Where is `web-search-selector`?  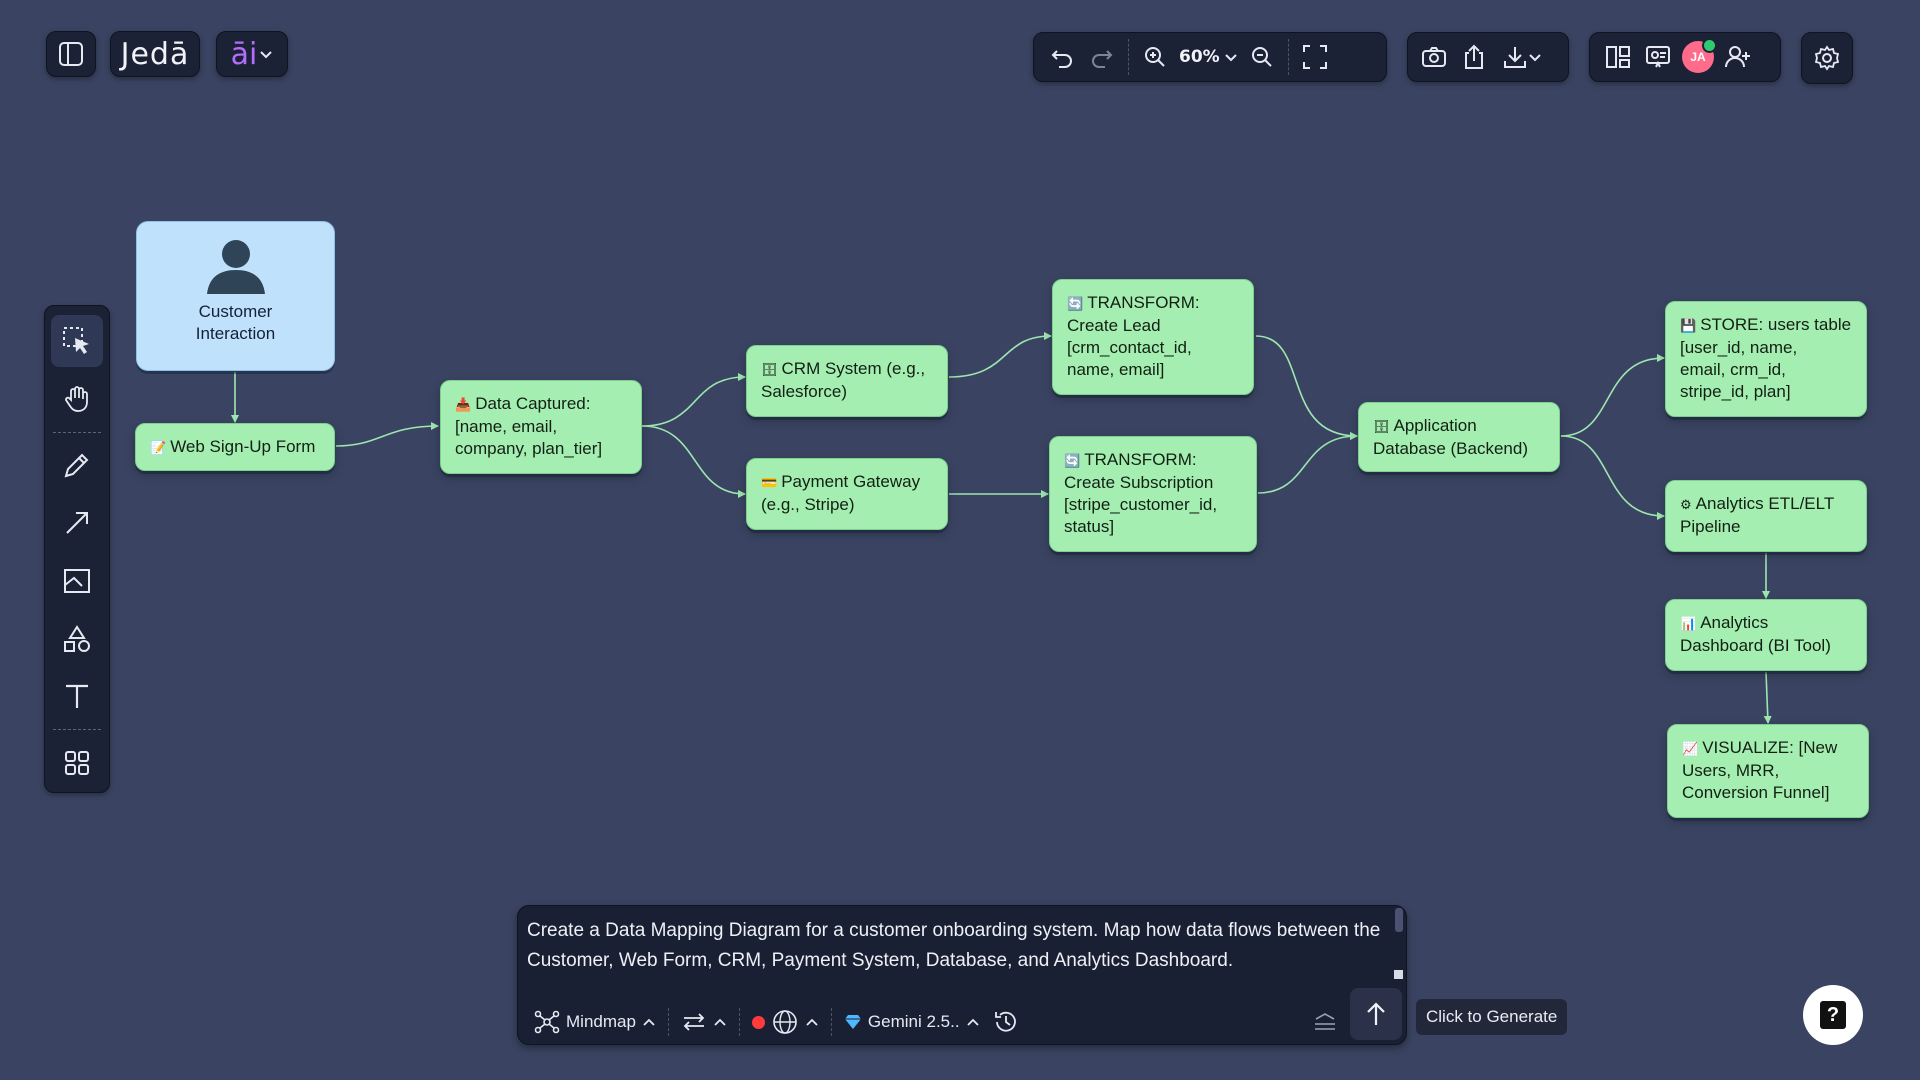 web-search-selector is located at coordinates (785, 1022).